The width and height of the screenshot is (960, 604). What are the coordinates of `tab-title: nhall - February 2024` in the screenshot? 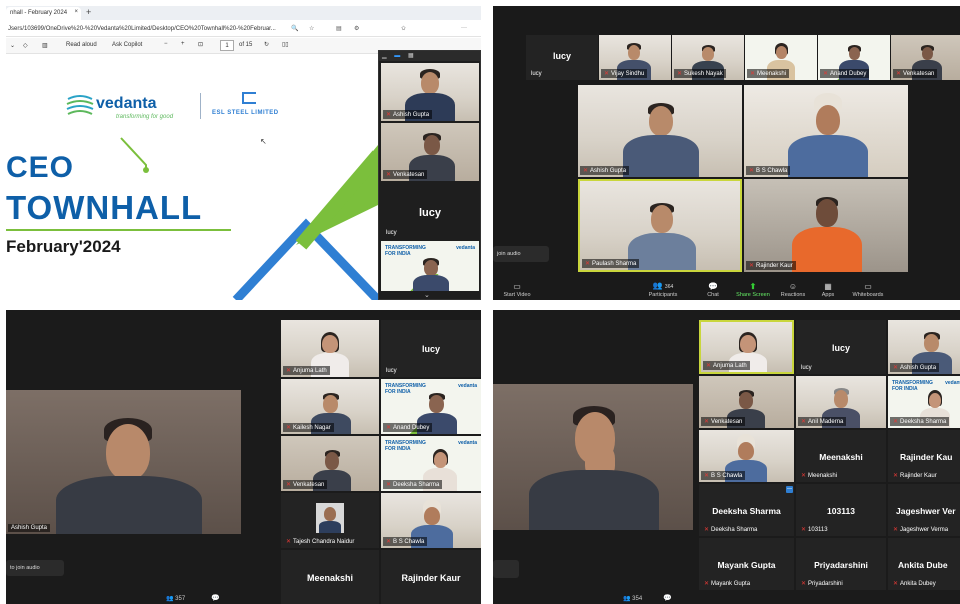 It's located at (39, 13).